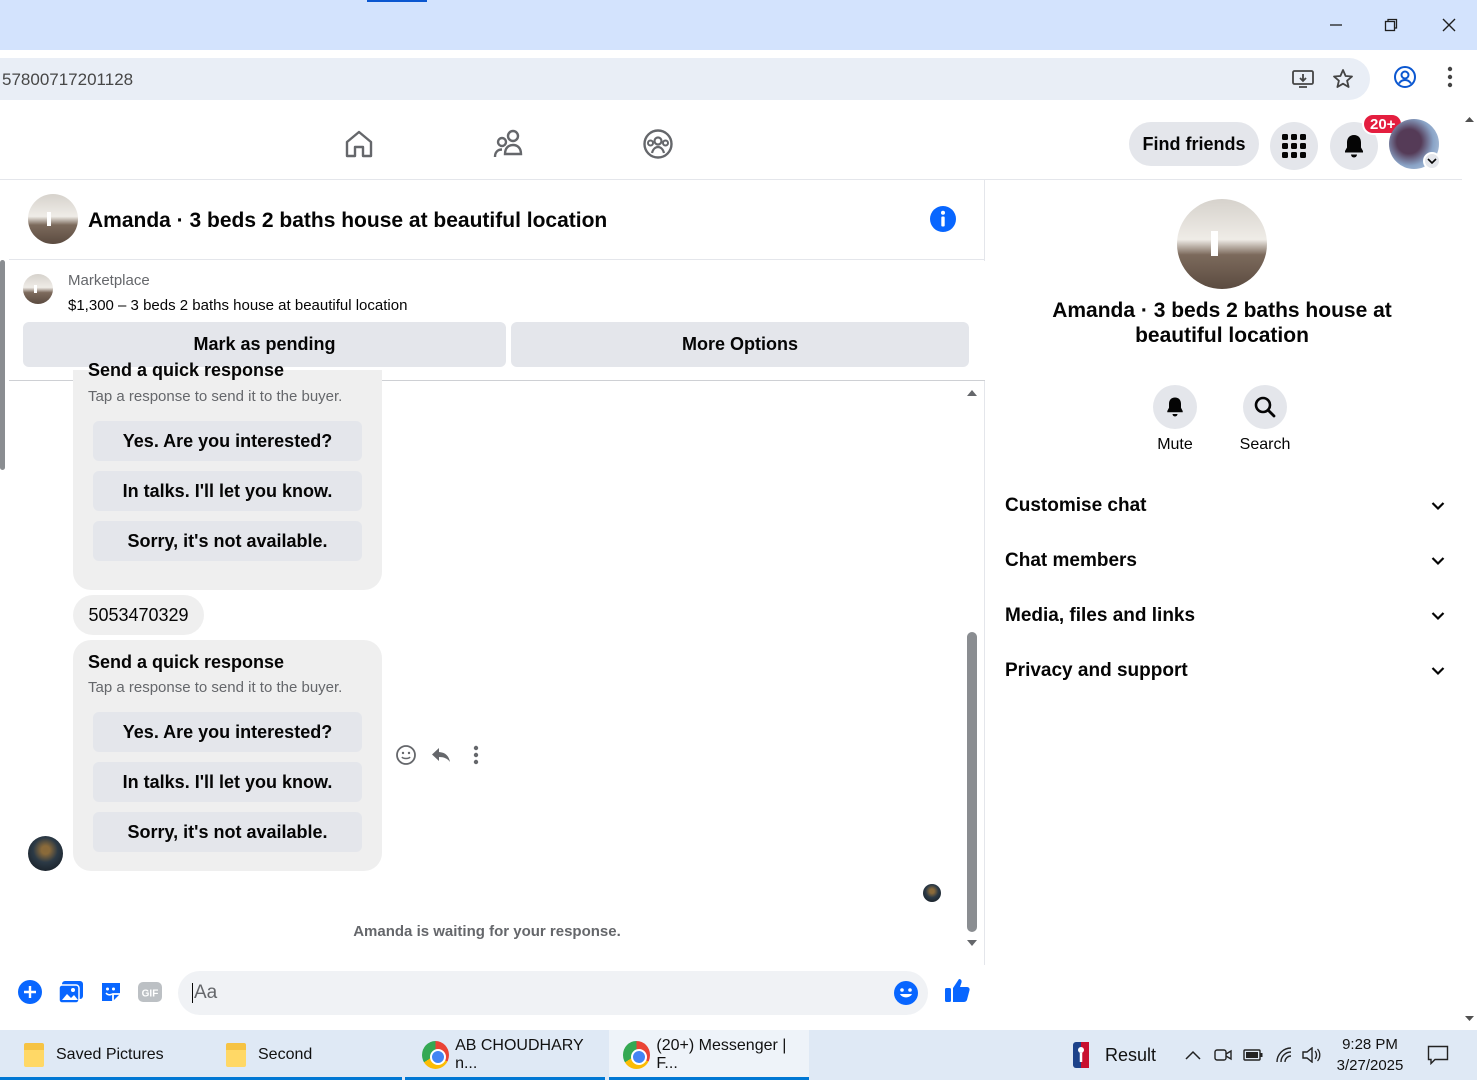 The width and height of the screenshot is (1477, 1080). Describe the element at coordinates (1223, 1055) in the screenshot. I see `meet-now-icon` at that location.